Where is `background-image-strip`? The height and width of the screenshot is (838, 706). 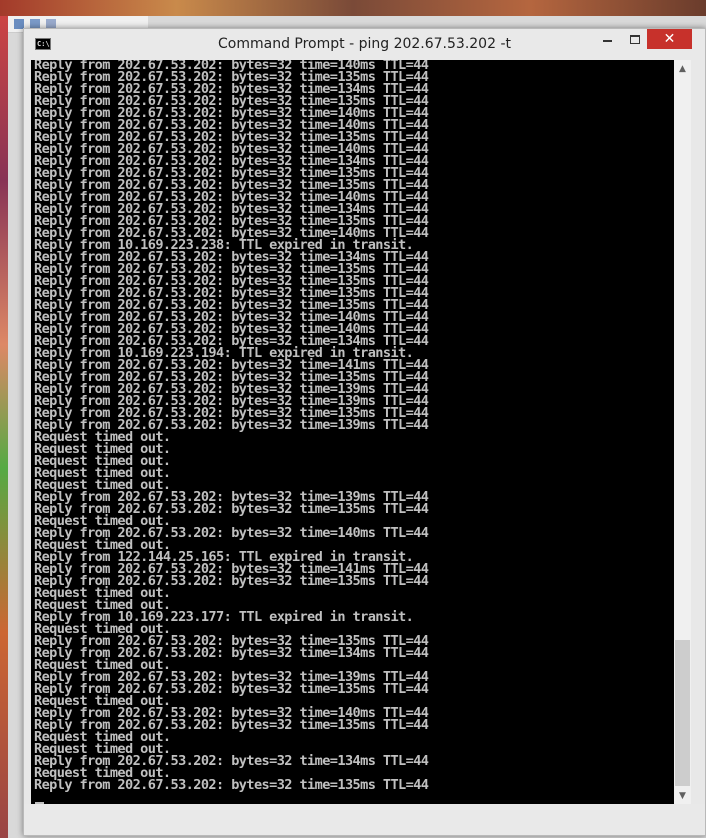 background-image-strip is located at coordinates (4, 427).